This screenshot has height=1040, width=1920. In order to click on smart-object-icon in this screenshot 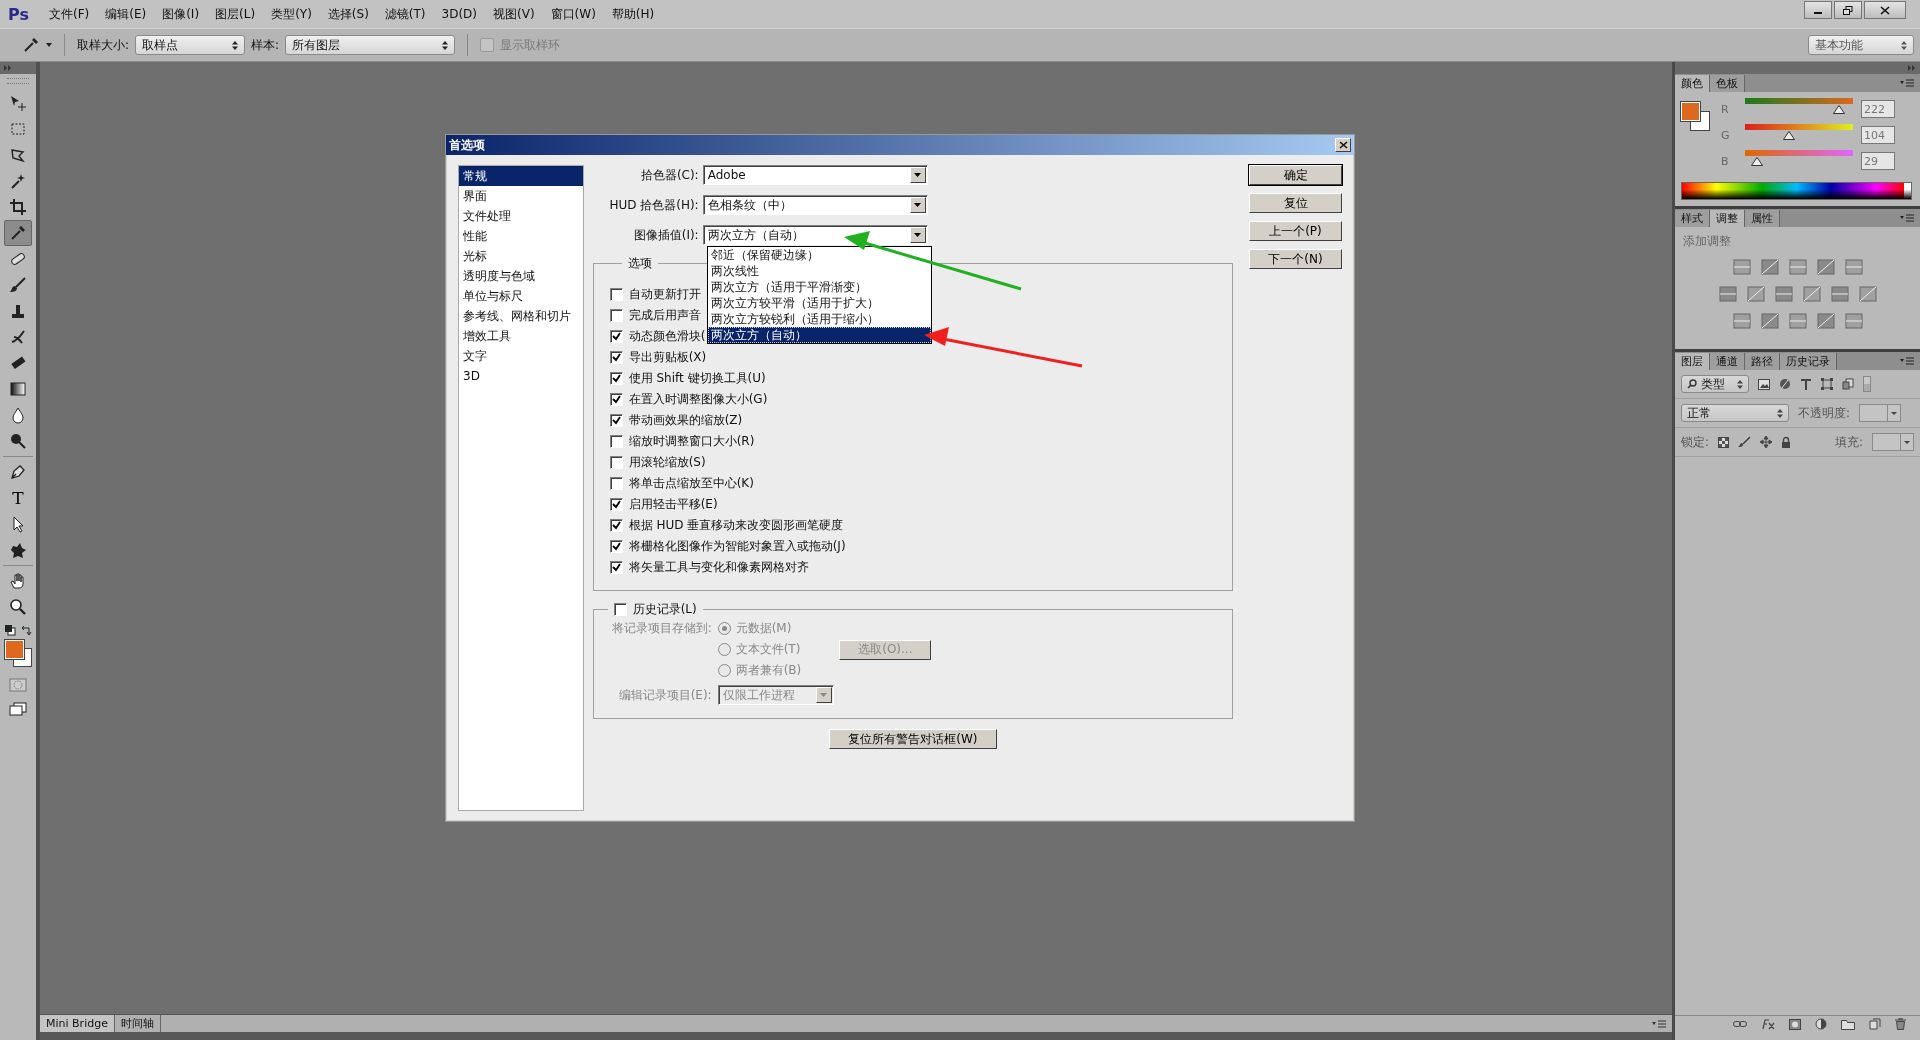, I will do `click(1848, 384)`.